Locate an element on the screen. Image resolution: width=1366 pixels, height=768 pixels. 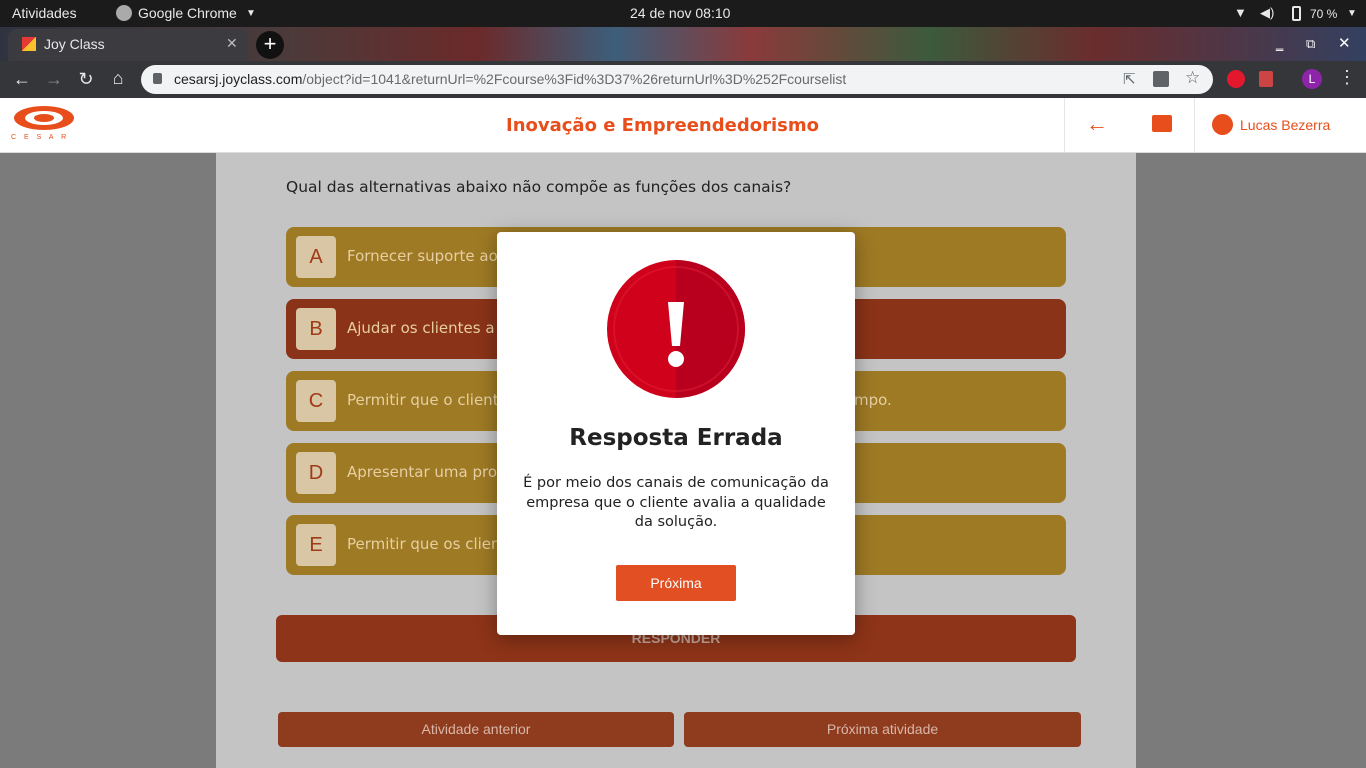
option-letter: D is located at coordinates (316, 473).